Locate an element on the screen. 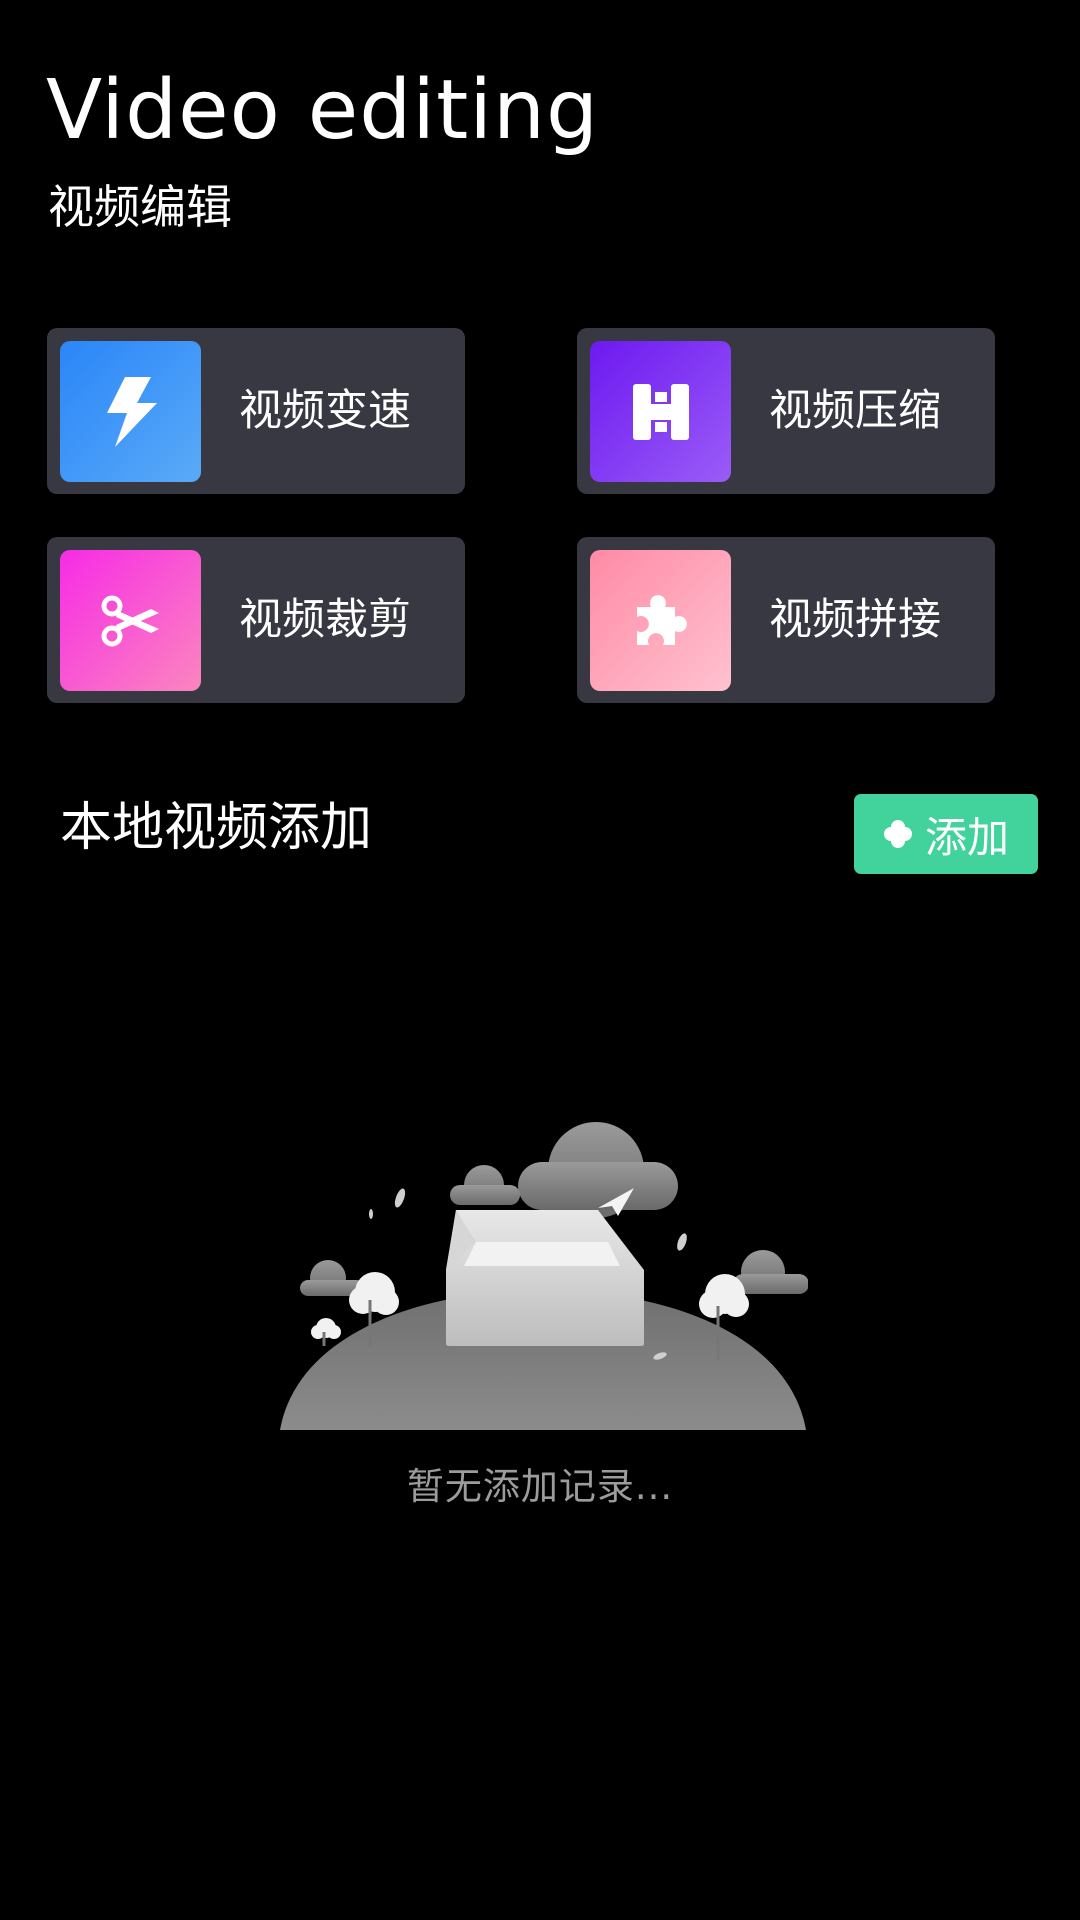 This screenshot has width=1080, height=1920. add-button-label: 添加 is located at coordinates (966, 837).